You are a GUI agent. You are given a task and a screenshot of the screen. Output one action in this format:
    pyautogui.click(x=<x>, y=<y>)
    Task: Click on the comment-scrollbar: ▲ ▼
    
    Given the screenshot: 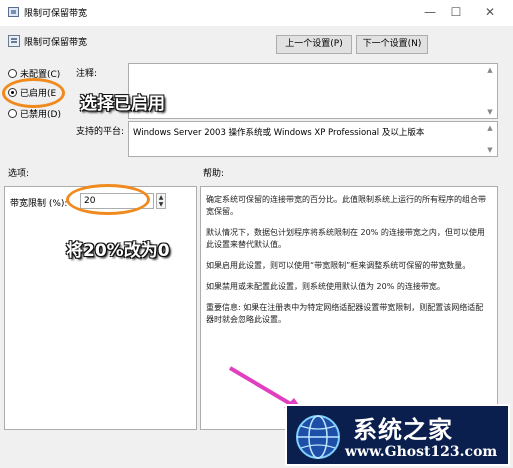 What is the action you would take?
    pyautogui.click(x=490, y=91)
    